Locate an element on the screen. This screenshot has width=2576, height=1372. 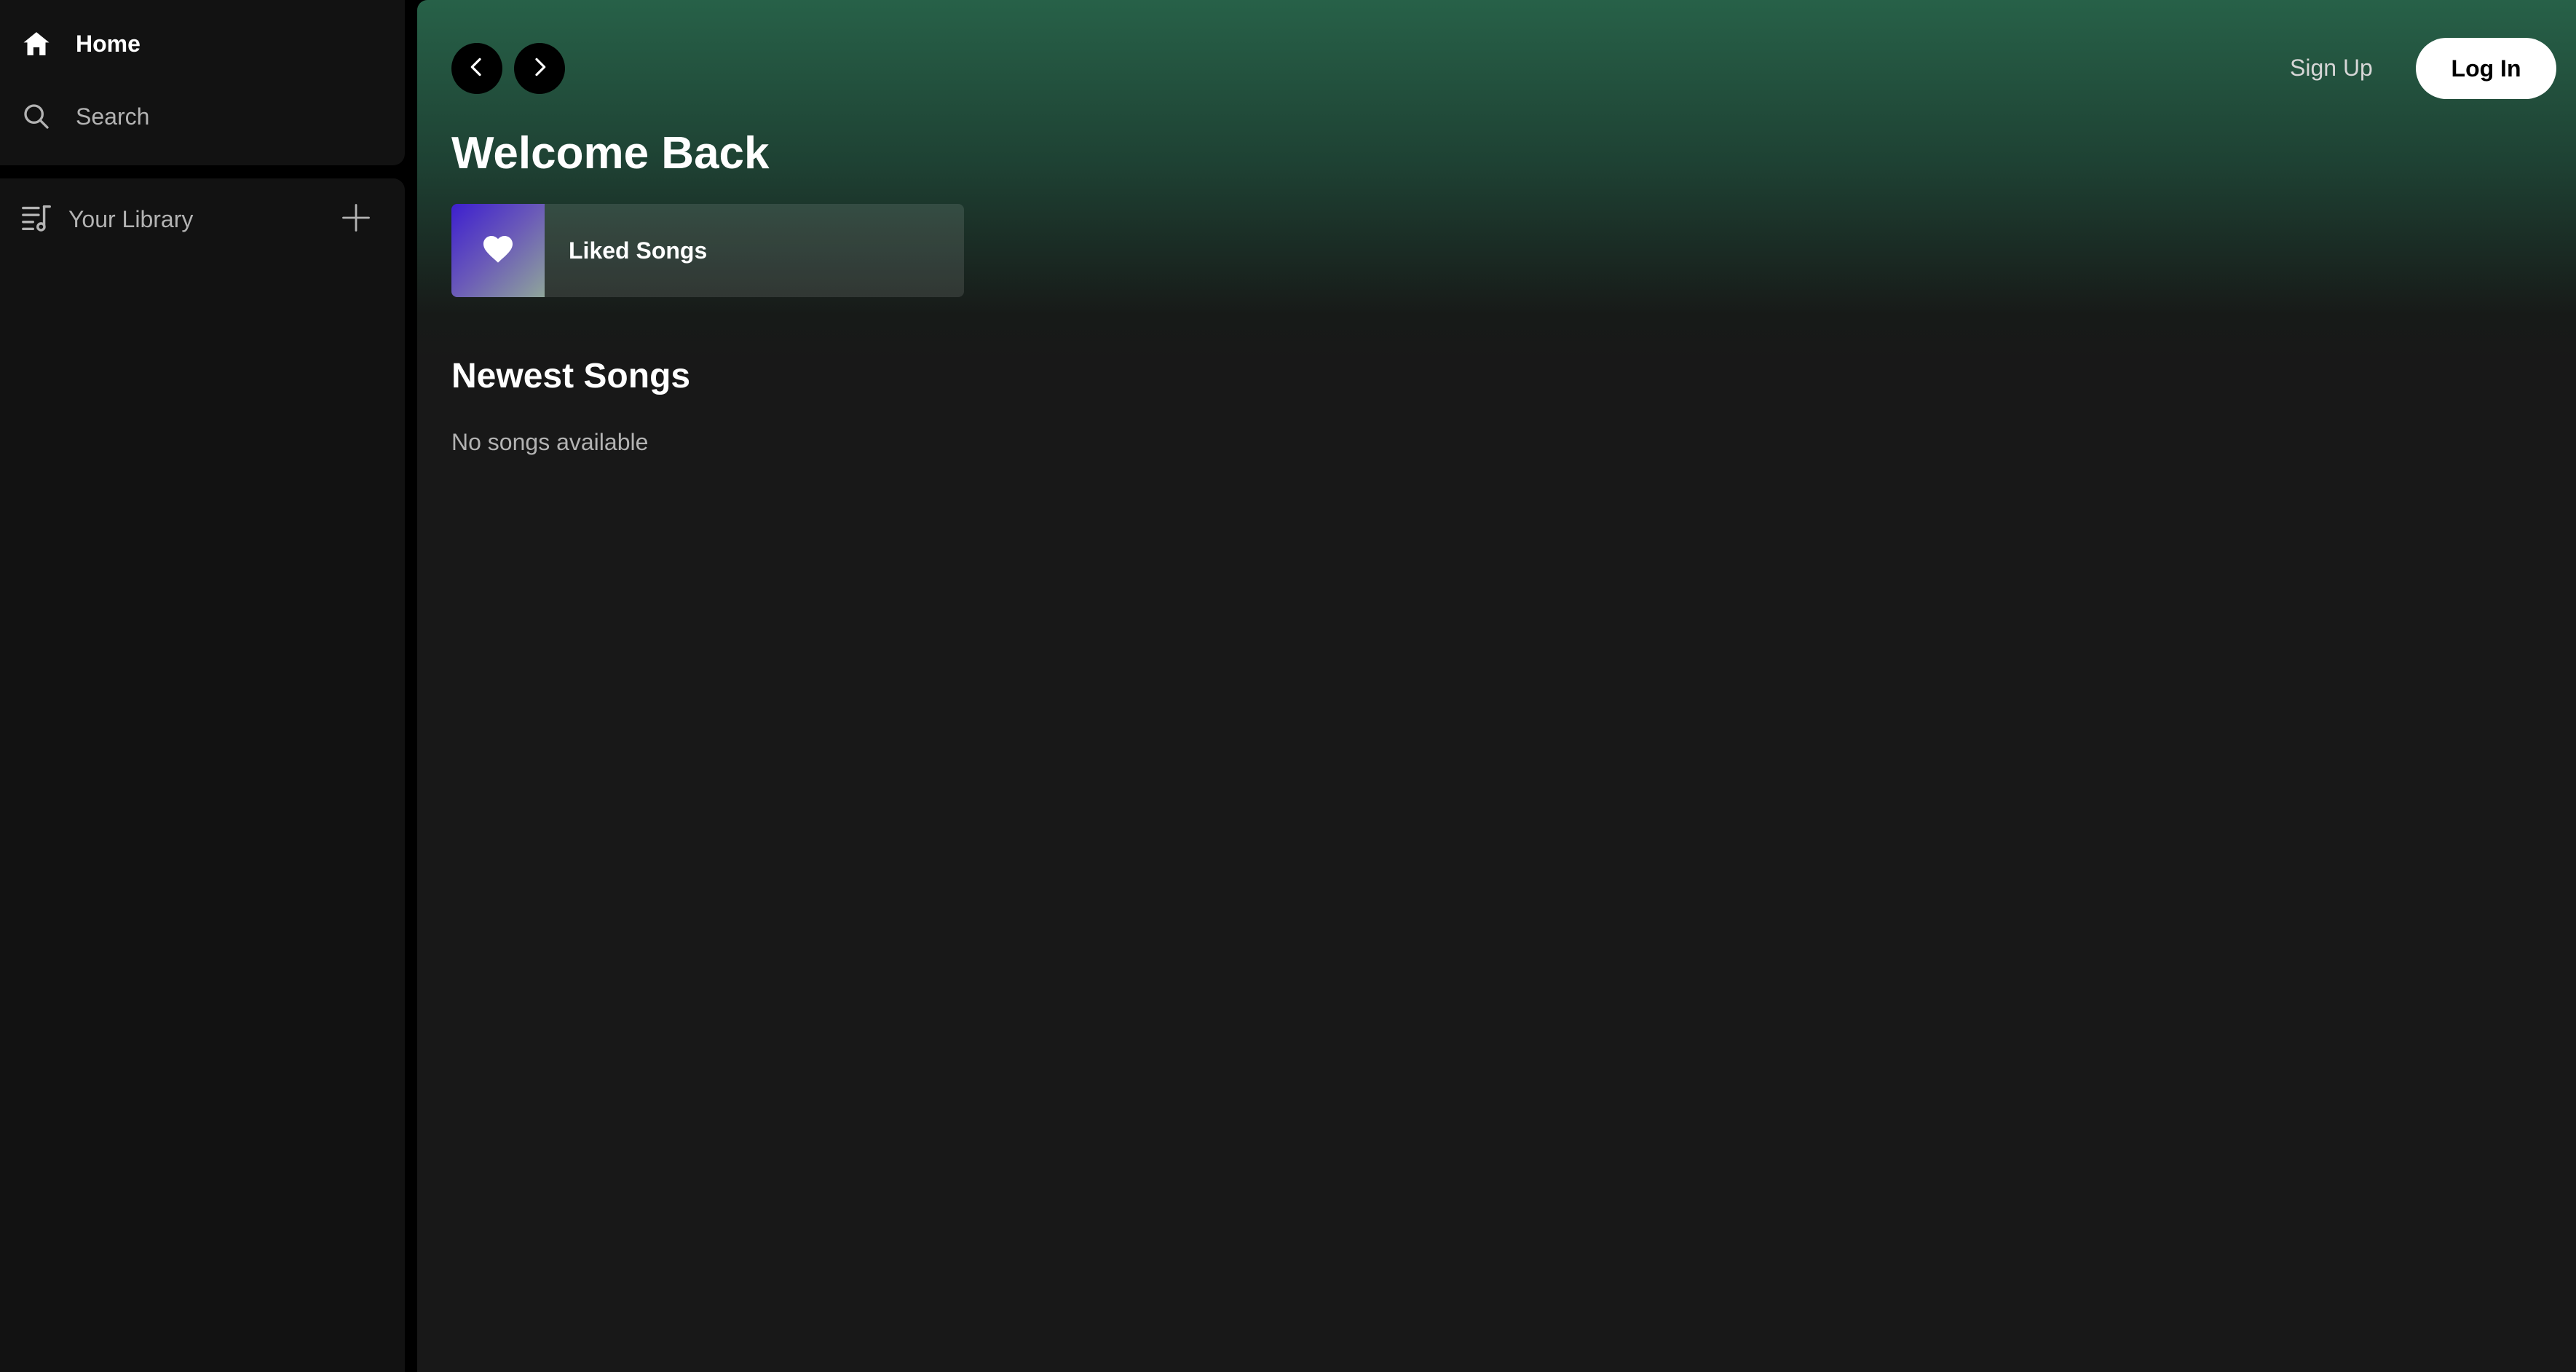
plus-icon is located at coordinates (356, 219).